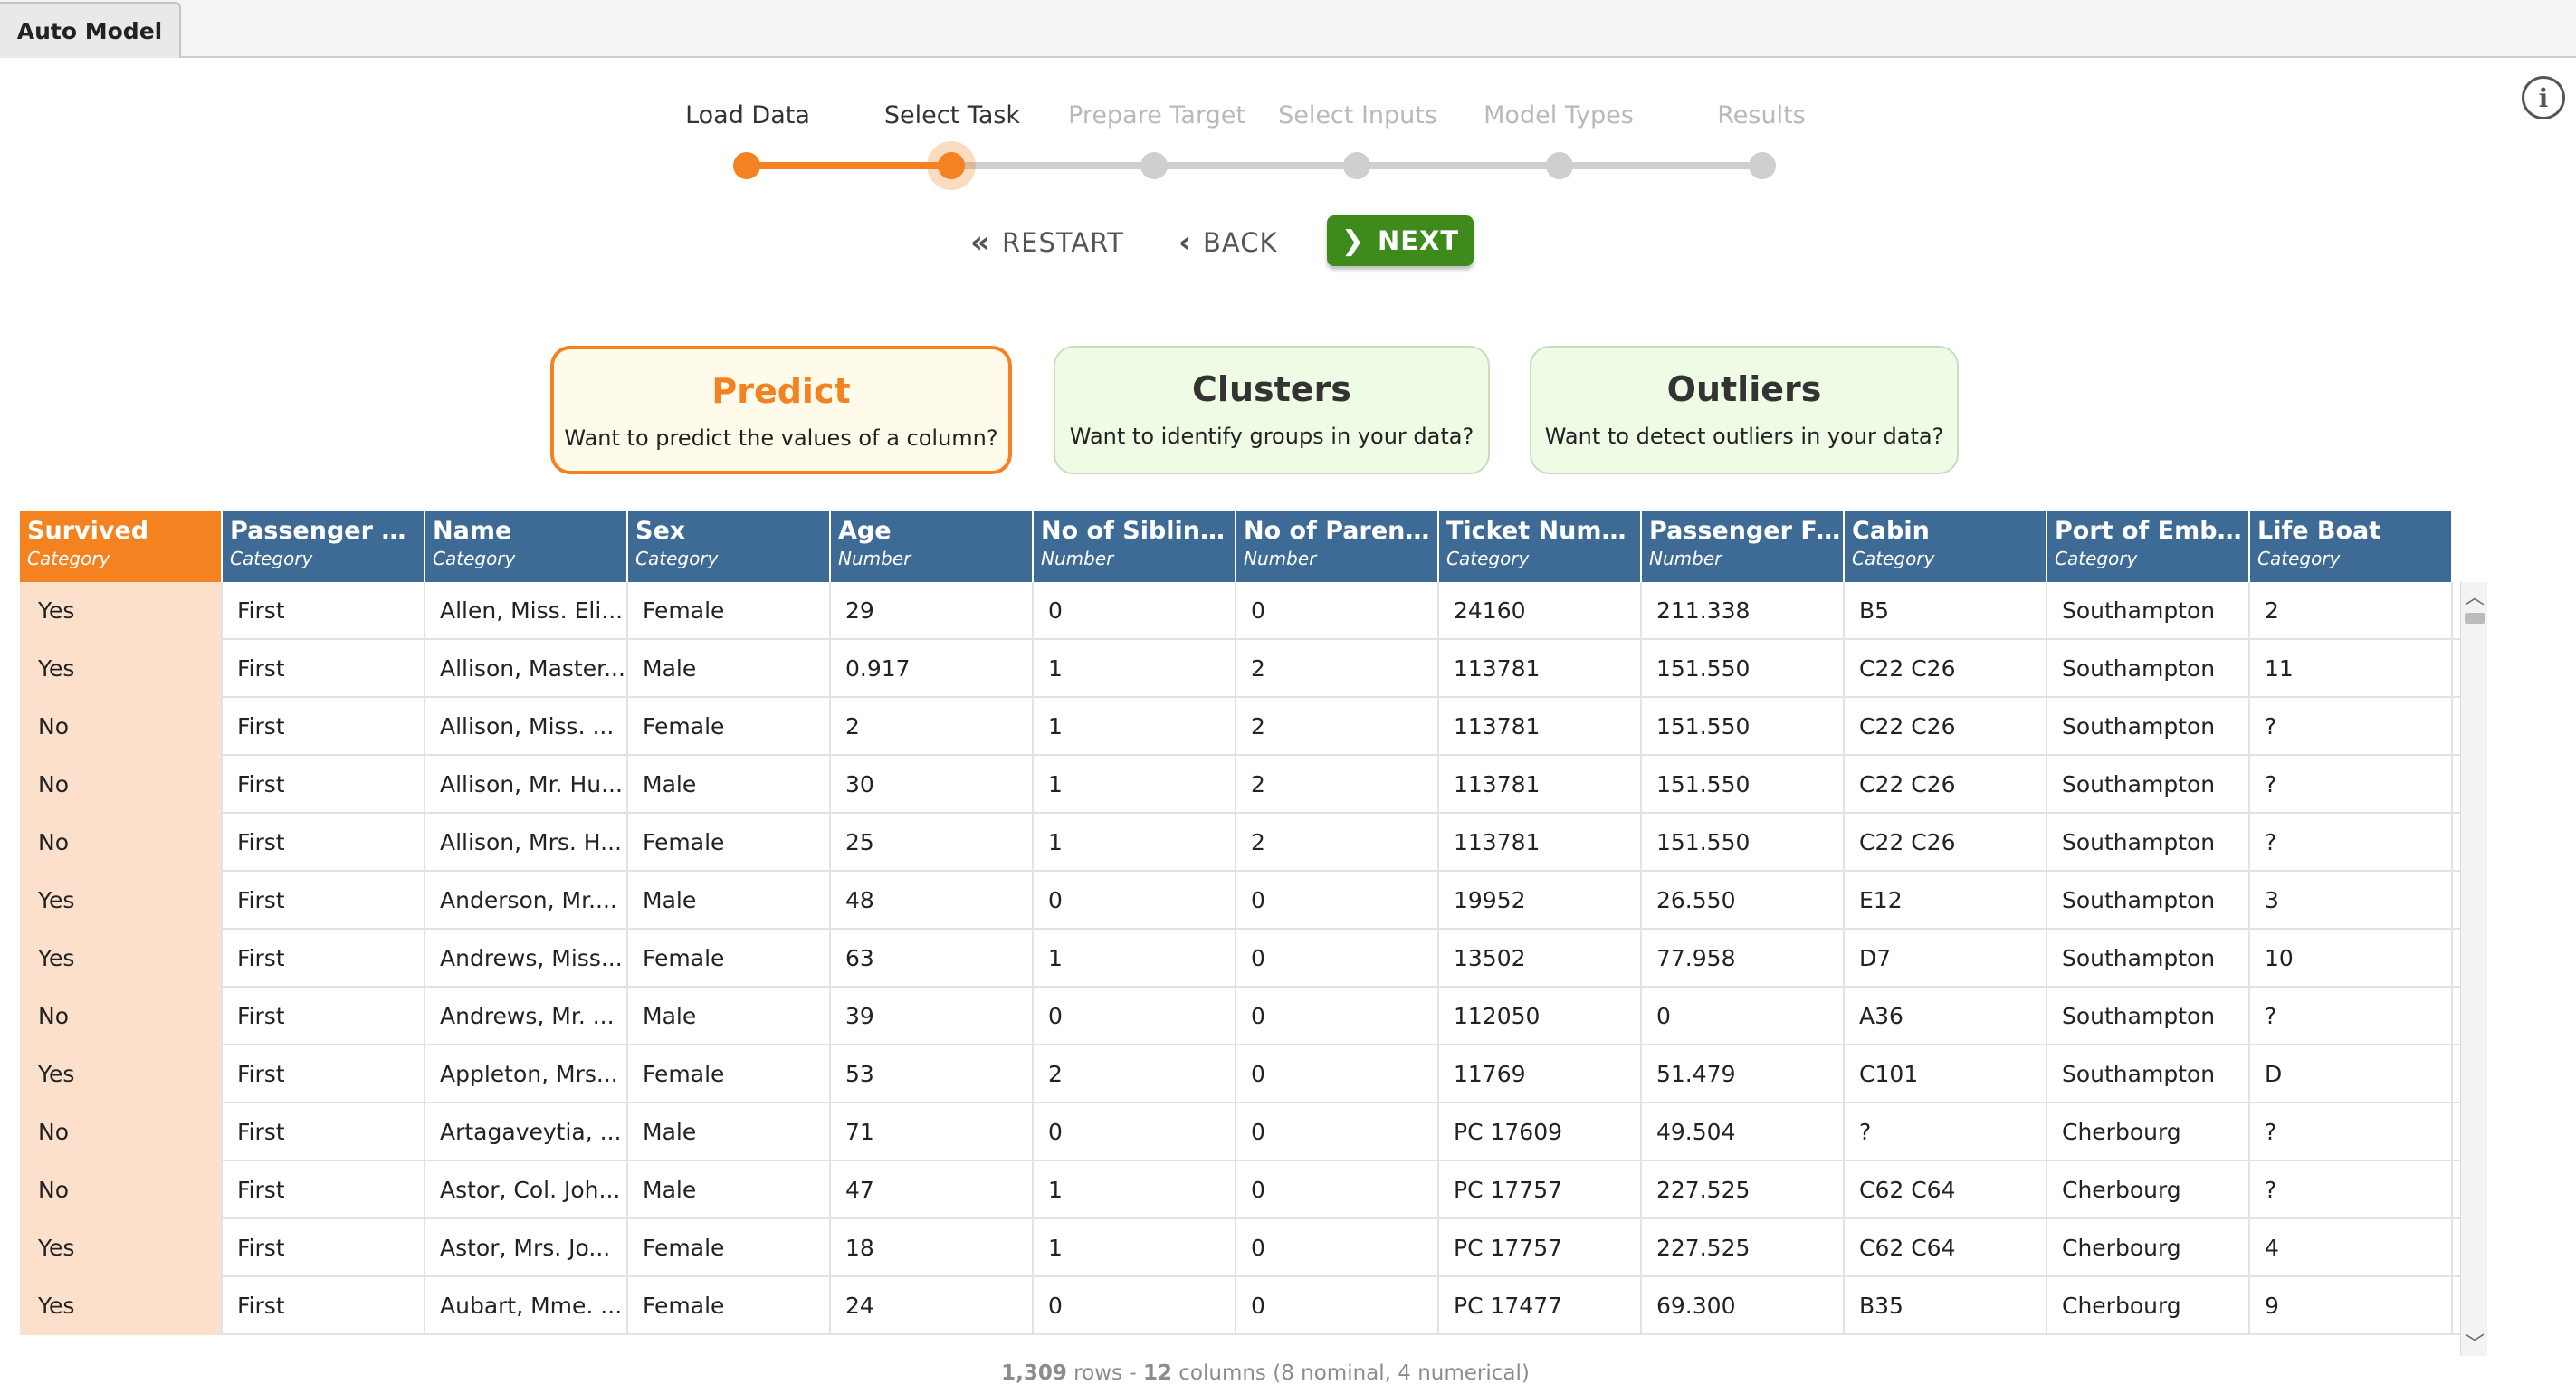  What do you see at coordinates (933, 785) in the screenshot?
I see `table-cell: 30` at bounding box center [933, 785].